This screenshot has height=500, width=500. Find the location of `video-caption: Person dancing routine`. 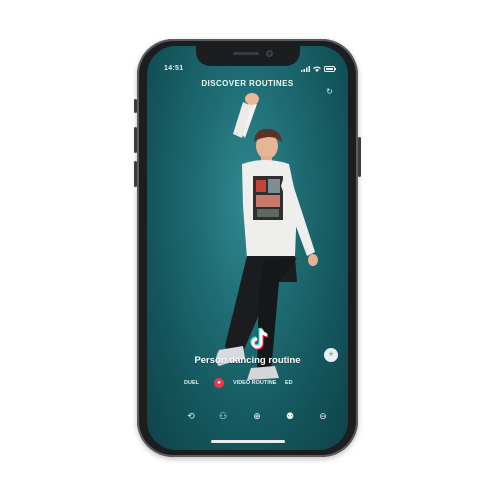

video-caption: Person dancing routine is located at coordinates (247, 360).